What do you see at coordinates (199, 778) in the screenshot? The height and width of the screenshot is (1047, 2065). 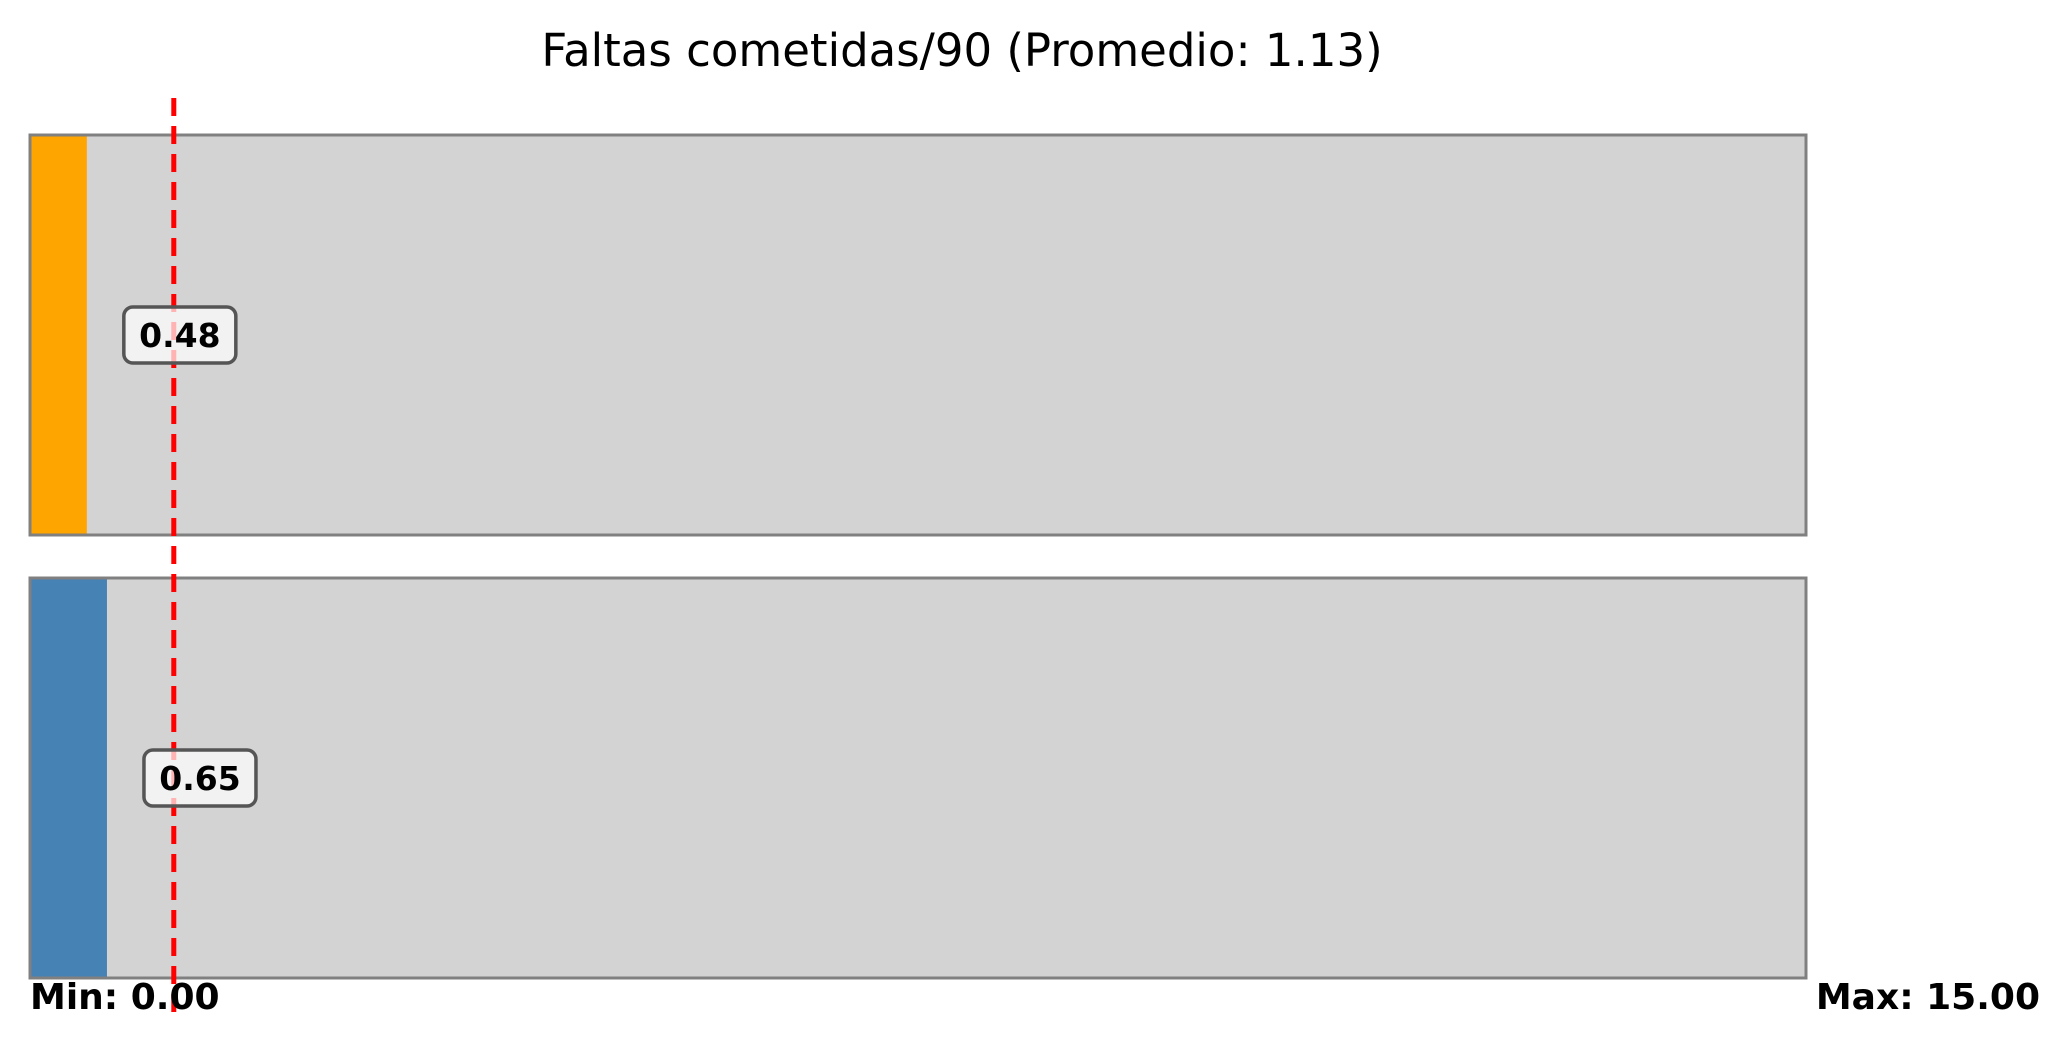 I see `value-label-2: 0.65` at bounding box center [199, 778].